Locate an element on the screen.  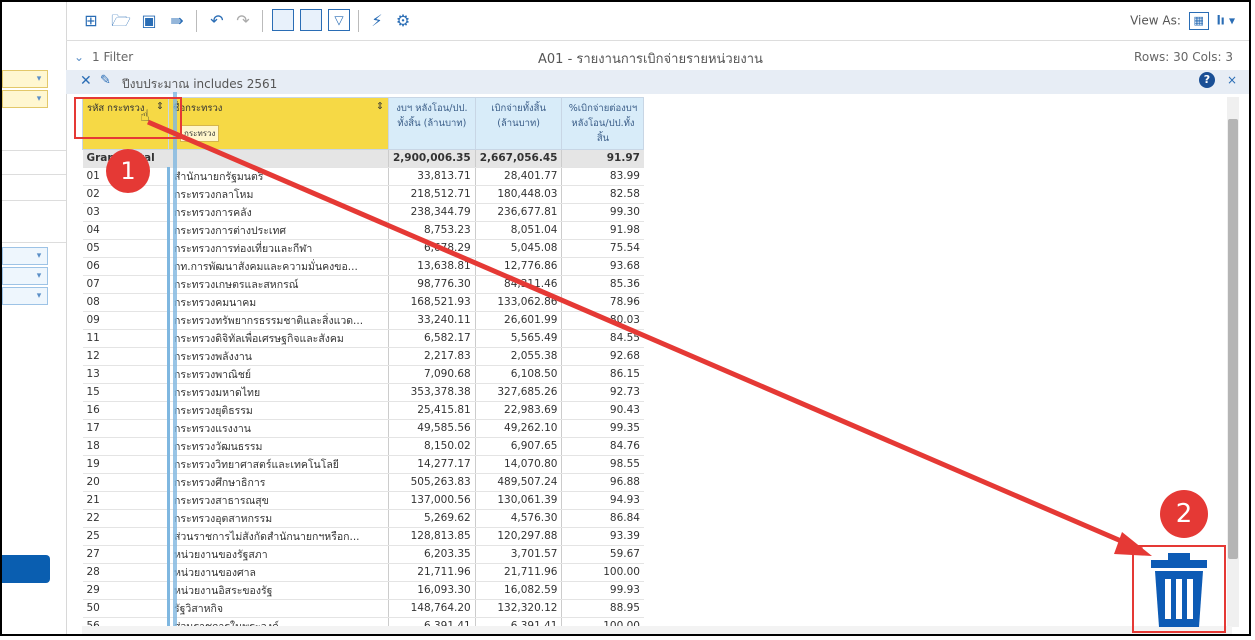
trash-icon is located at coordinates (1179, 590).